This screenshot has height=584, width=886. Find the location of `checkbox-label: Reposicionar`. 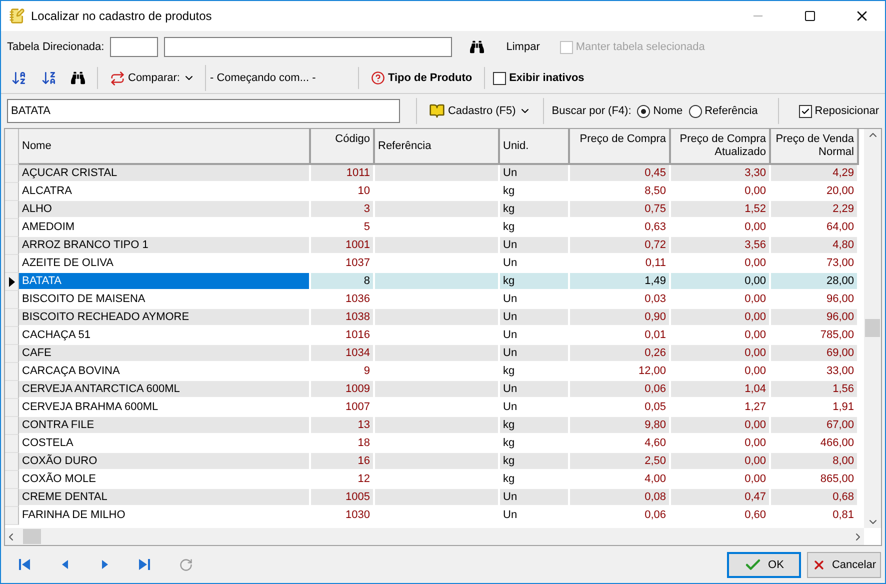

checkbox-label: Reposicionar is located at coordinates (846, 111).